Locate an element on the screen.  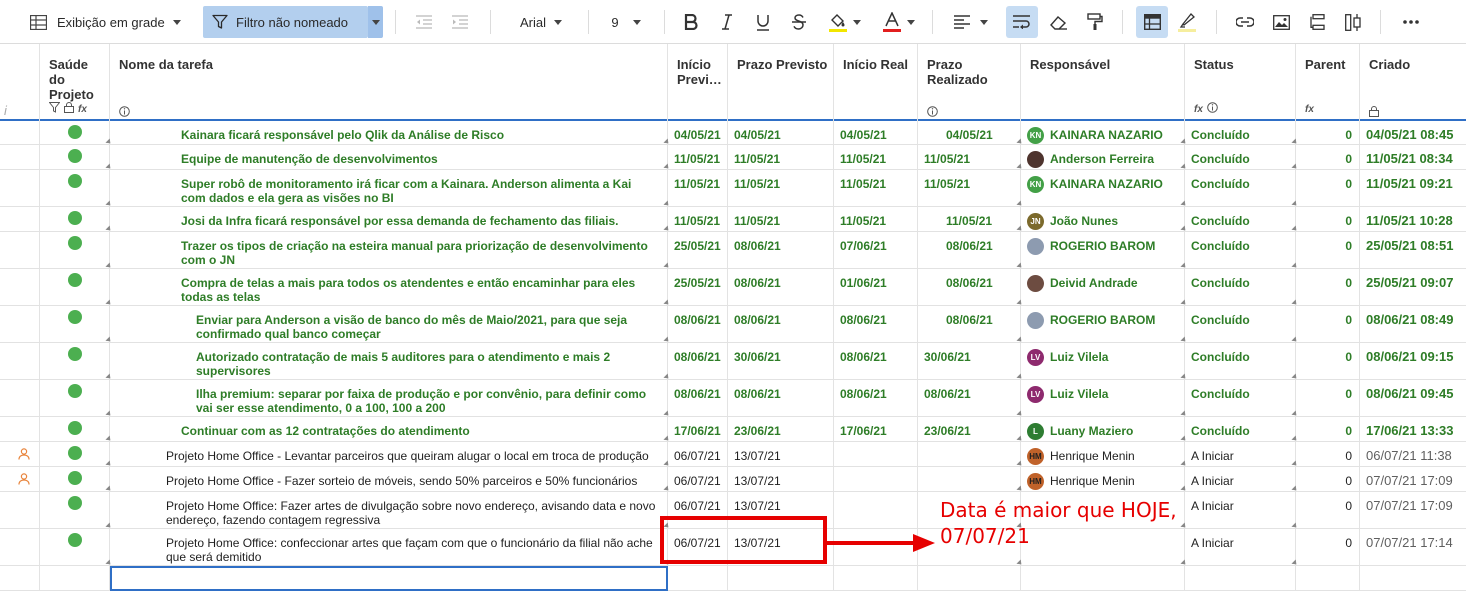
prazo-realizado: 11/05/21 is located at coordinates (969, 188).